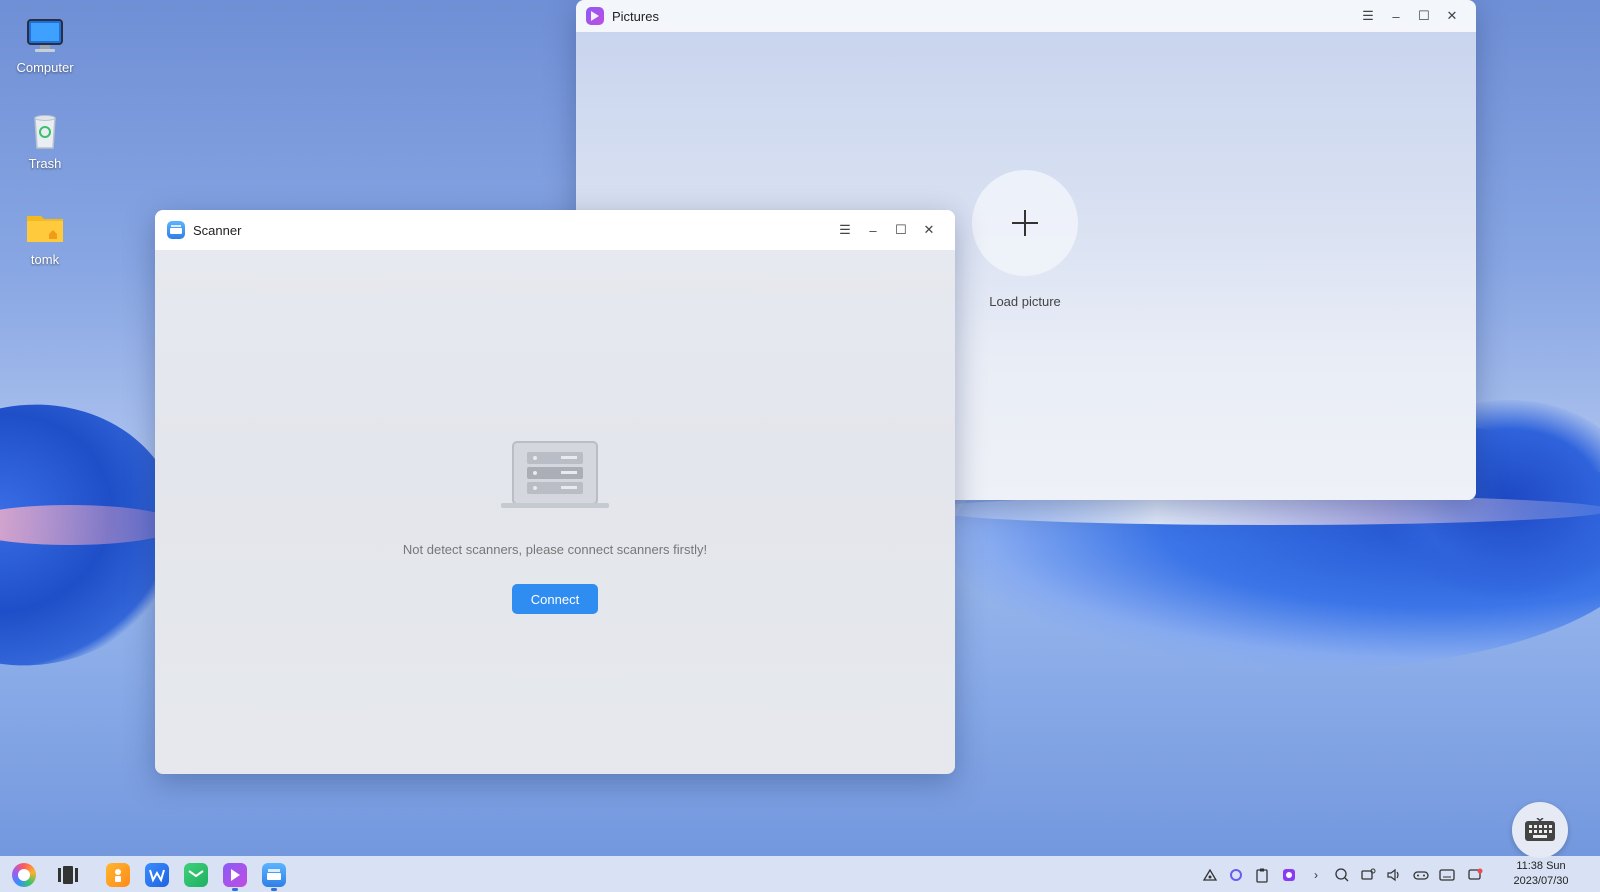  What do you see at coordinates (1541, 874) in the screenshot?
I see `clock: 11:38 Sun 2023/07/30` at bounding box center [1541, 874].